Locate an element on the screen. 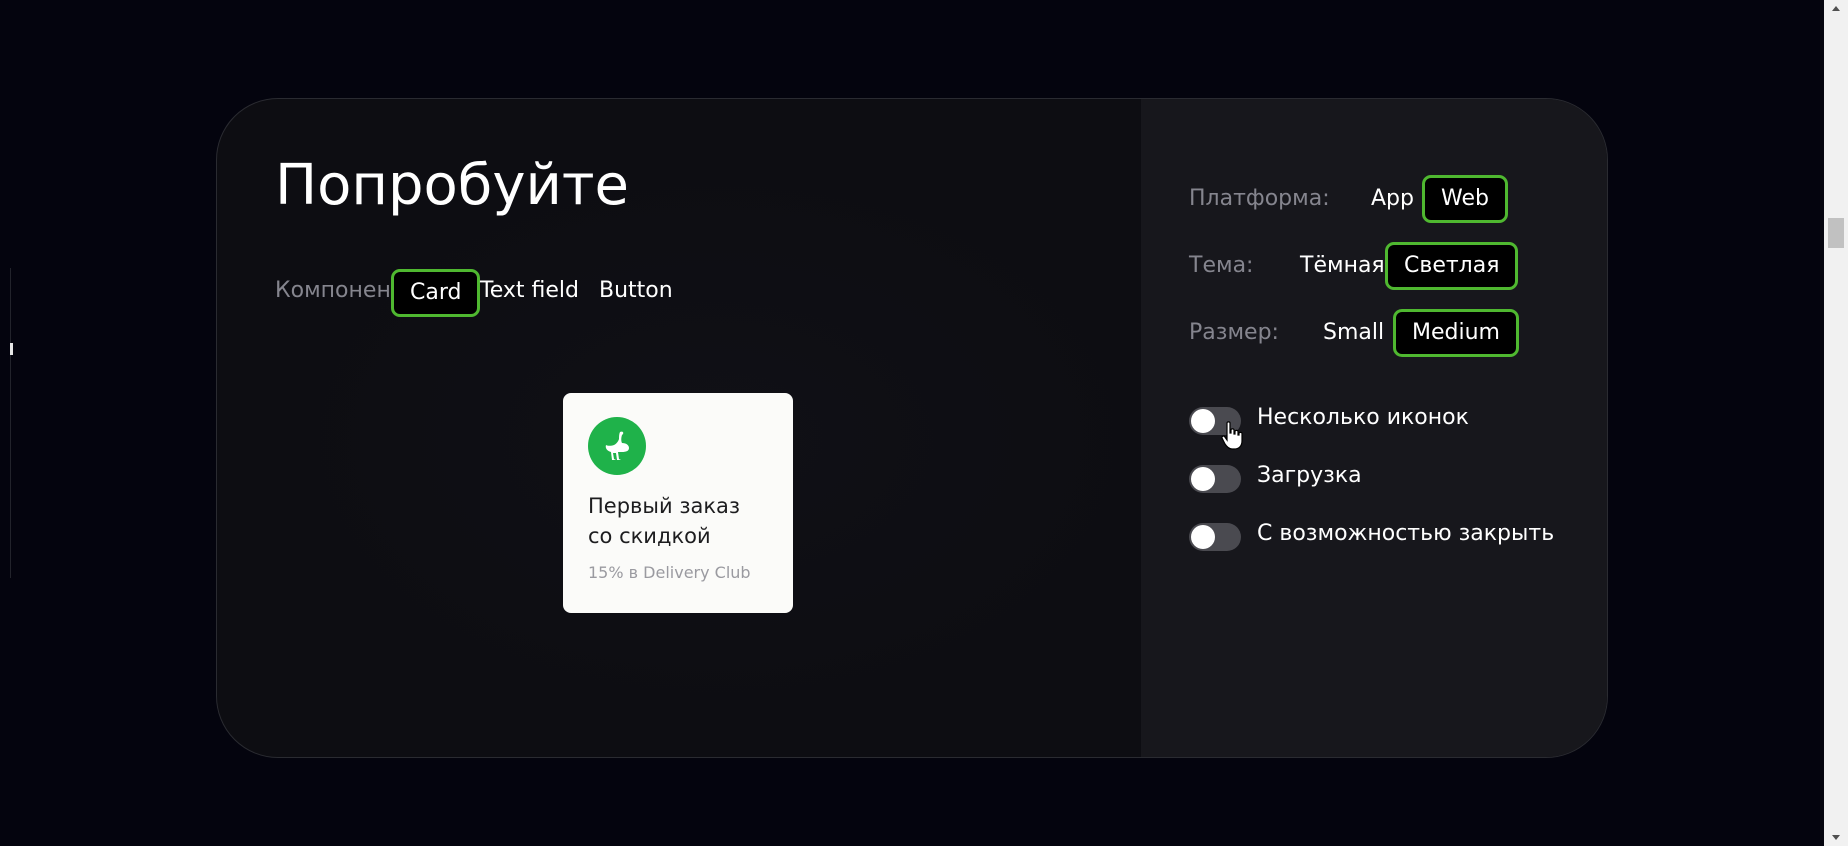 This screenshot has height=846, width=1848. toggle-label-closable: С возможностью закрыть is located at coordinates (1406, 533).